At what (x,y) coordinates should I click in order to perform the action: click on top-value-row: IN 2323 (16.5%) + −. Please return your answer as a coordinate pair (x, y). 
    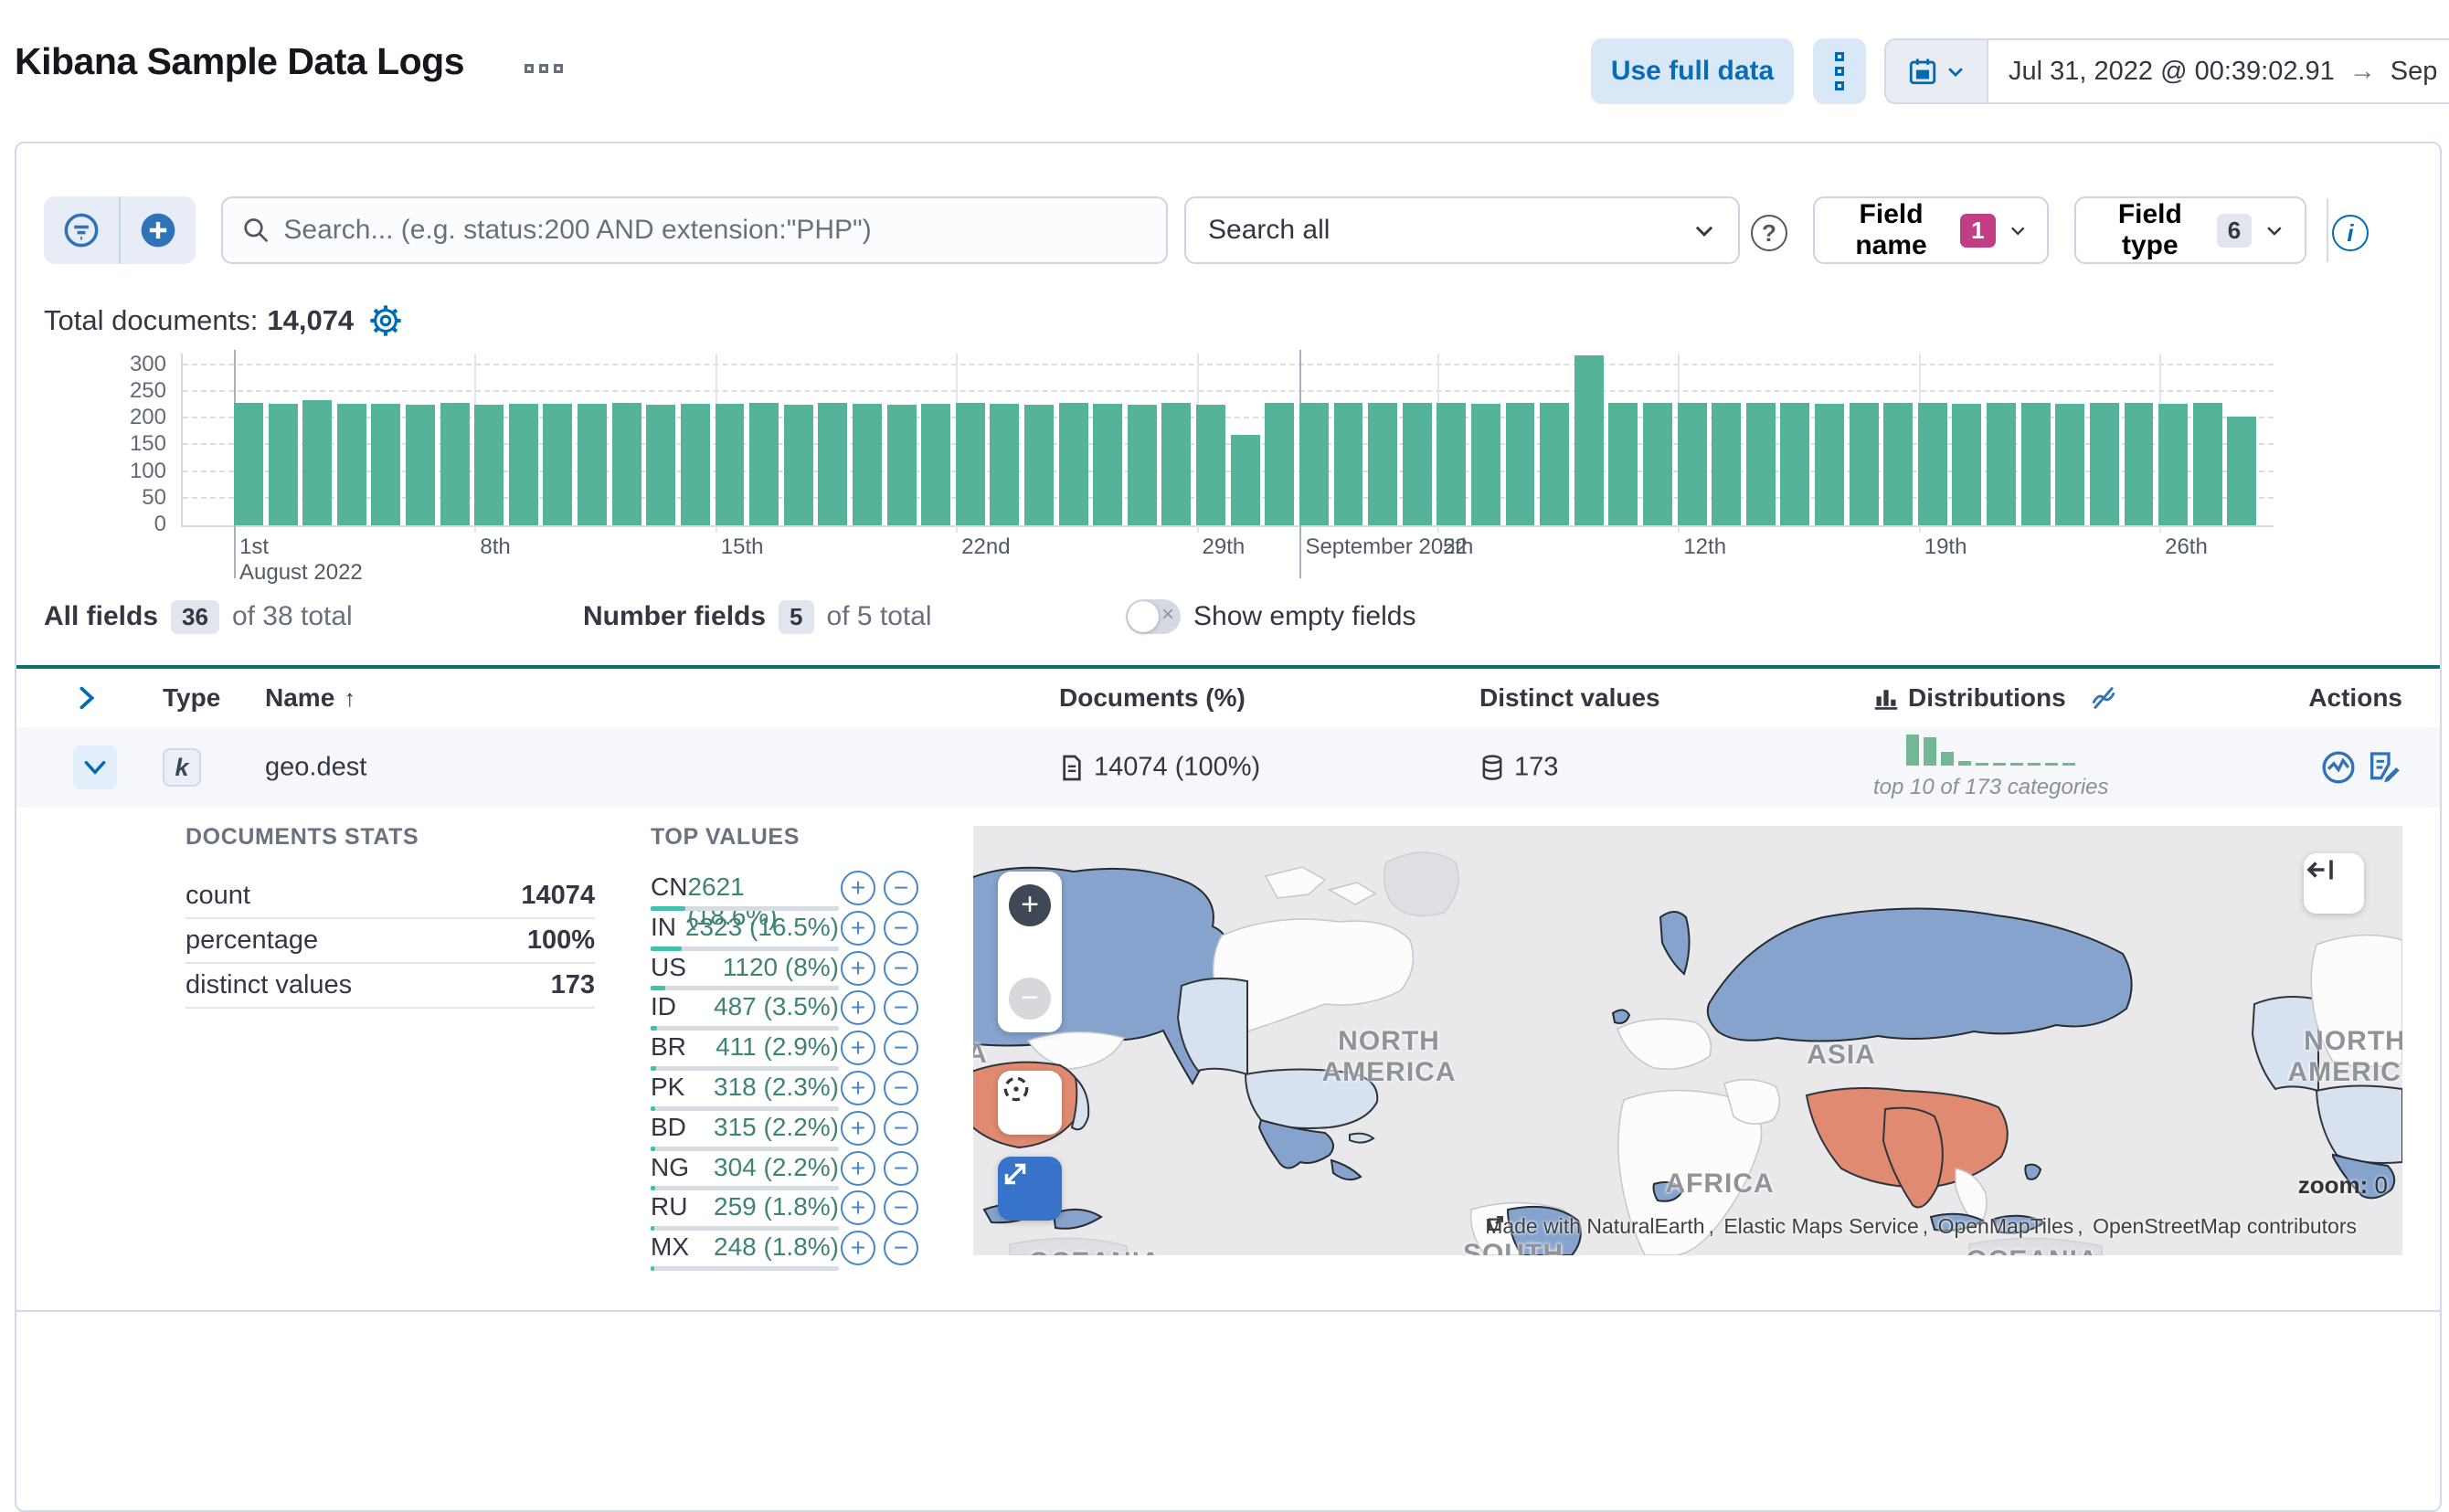
    Looking at the image, I should click on (784, 931).